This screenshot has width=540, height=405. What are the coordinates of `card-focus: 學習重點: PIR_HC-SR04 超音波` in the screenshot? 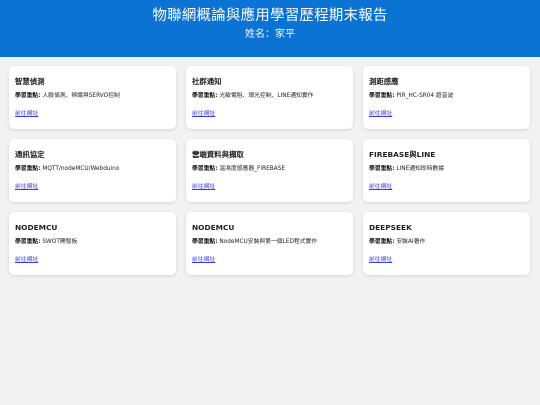 It's located at (446, 96).